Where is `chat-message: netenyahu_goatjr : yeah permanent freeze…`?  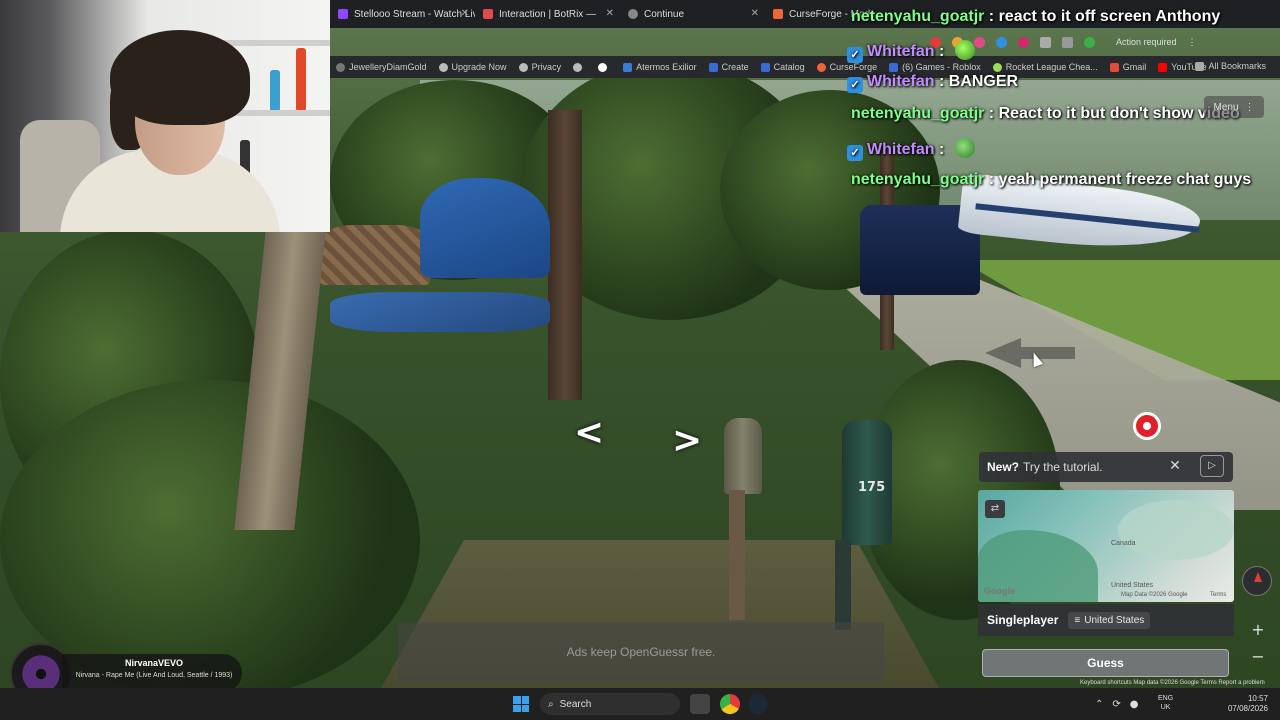
chat-message: netenyahu_goatjr : yeah permanent freeze… is located at coordinates (1051, 180).